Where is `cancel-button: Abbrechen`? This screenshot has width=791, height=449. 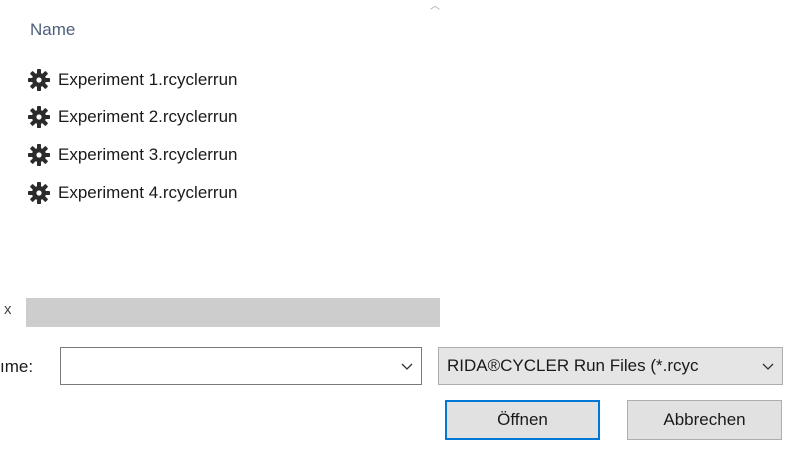
cancel-button: Abbrechen is located at coordinates (704, 420).